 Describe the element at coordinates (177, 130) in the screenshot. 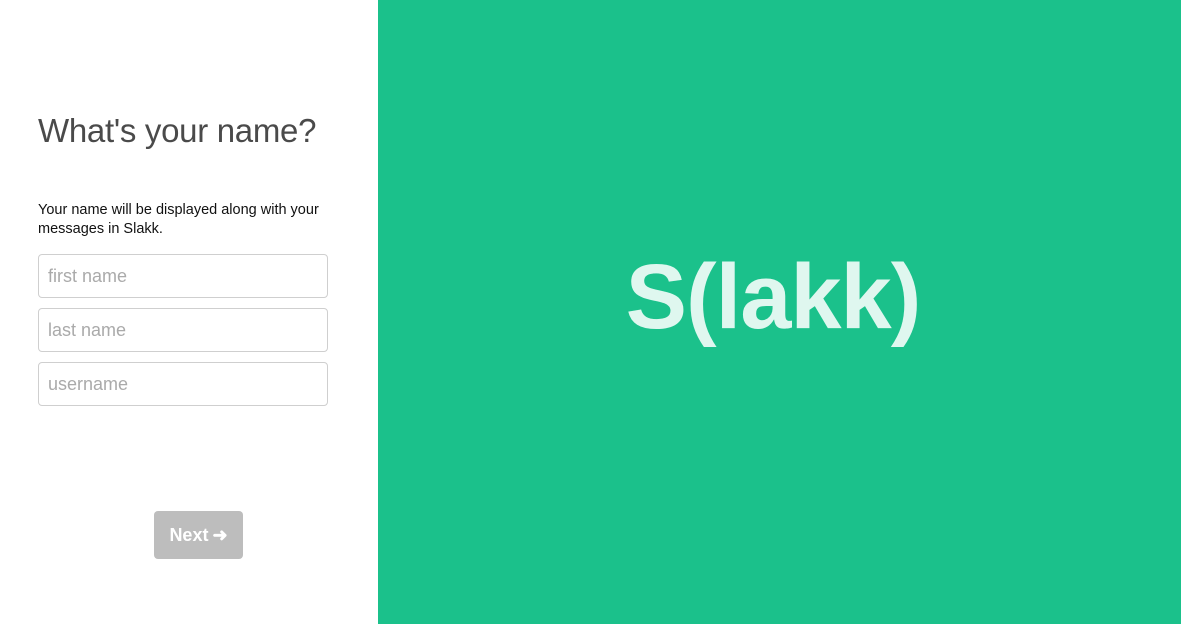

I see `page-title: What's your name?` at that location.